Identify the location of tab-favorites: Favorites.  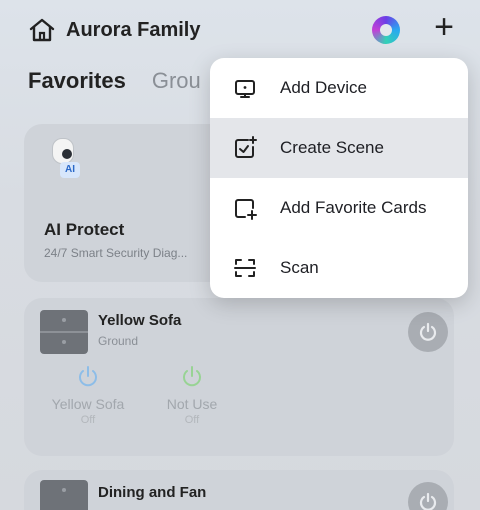
(77, 81).